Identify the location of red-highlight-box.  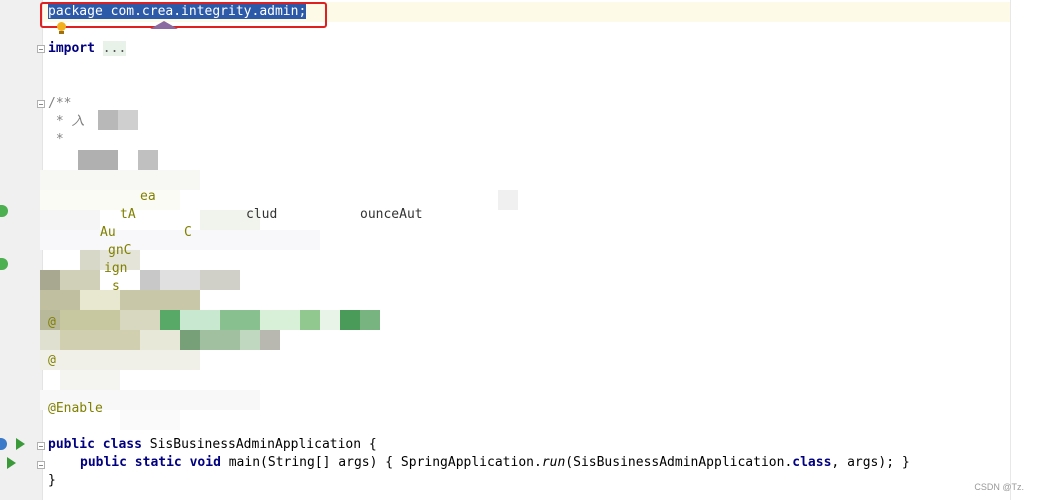
(183, 15).